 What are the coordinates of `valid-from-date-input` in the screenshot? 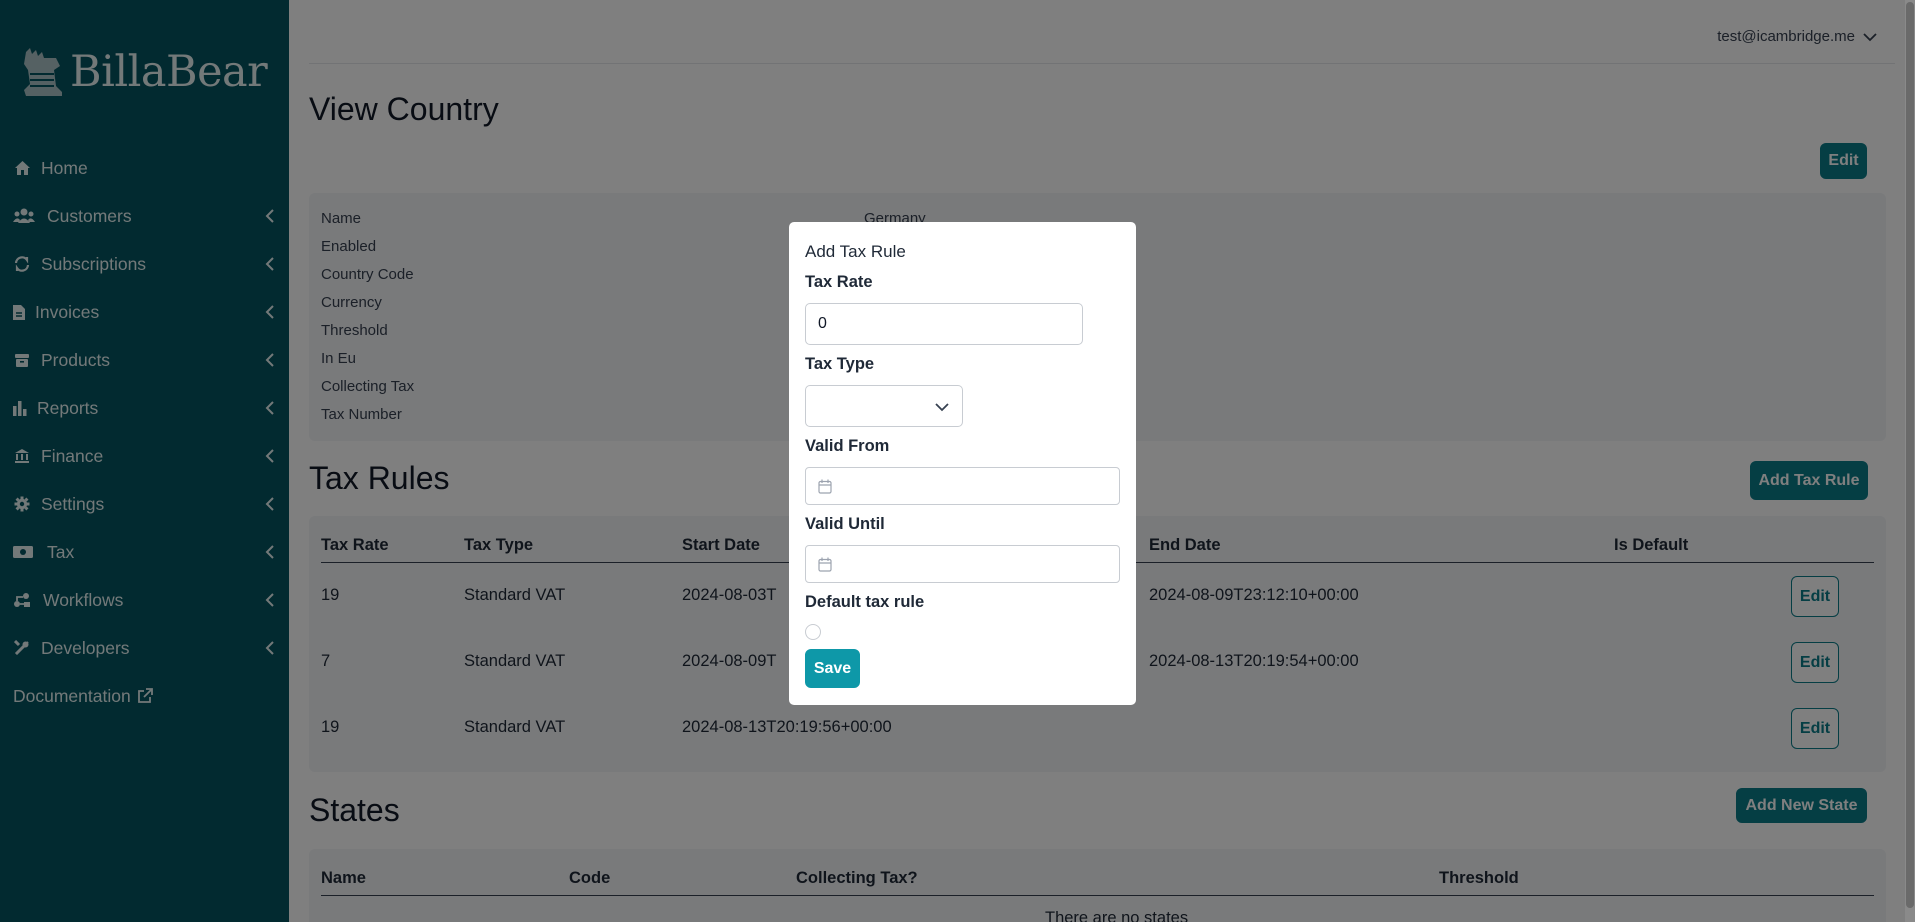 It's located at (962, 486).